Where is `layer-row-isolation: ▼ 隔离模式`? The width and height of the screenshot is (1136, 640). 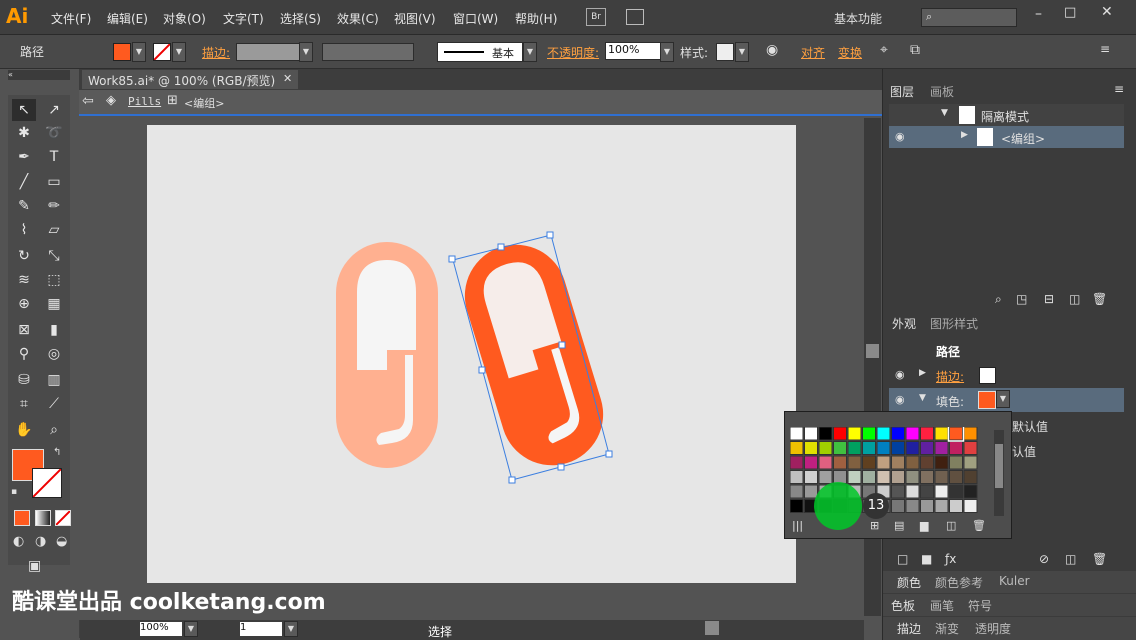 layer-row-isolation: ▼ 隔离模式 is located at coordinates (1006, 115).